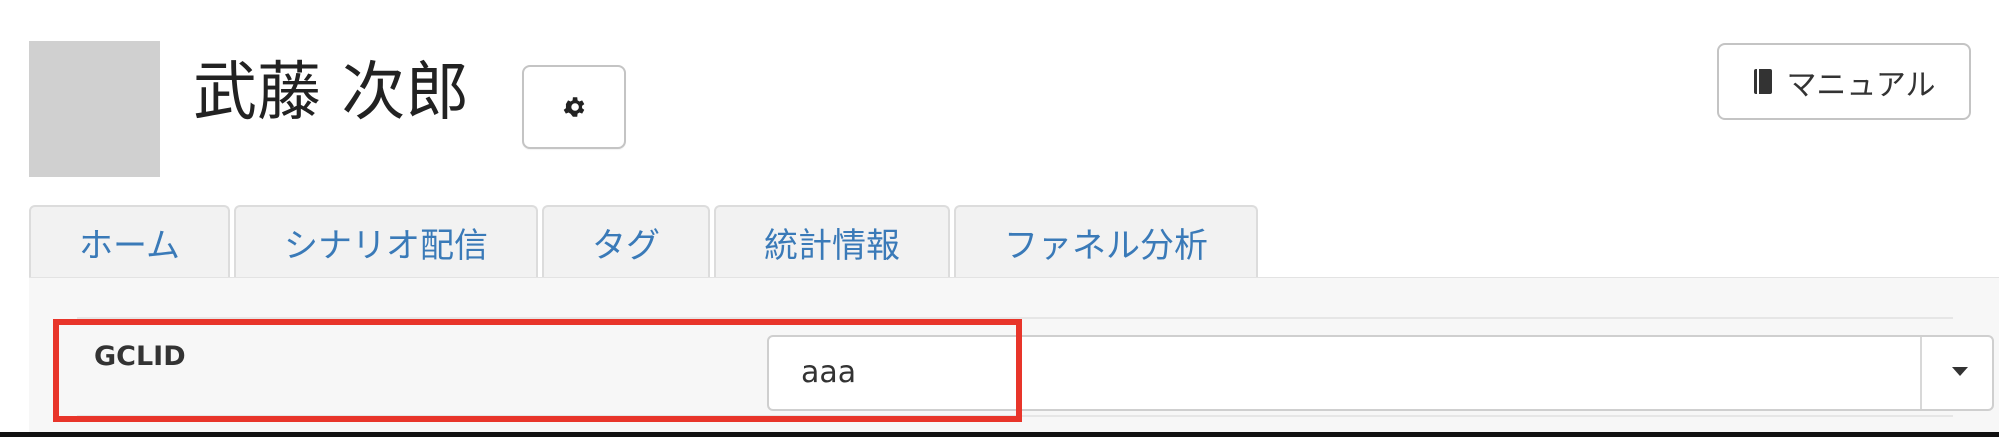 The image size is (1999, 437). I want to click on bottom-edge, so click(999, 434).